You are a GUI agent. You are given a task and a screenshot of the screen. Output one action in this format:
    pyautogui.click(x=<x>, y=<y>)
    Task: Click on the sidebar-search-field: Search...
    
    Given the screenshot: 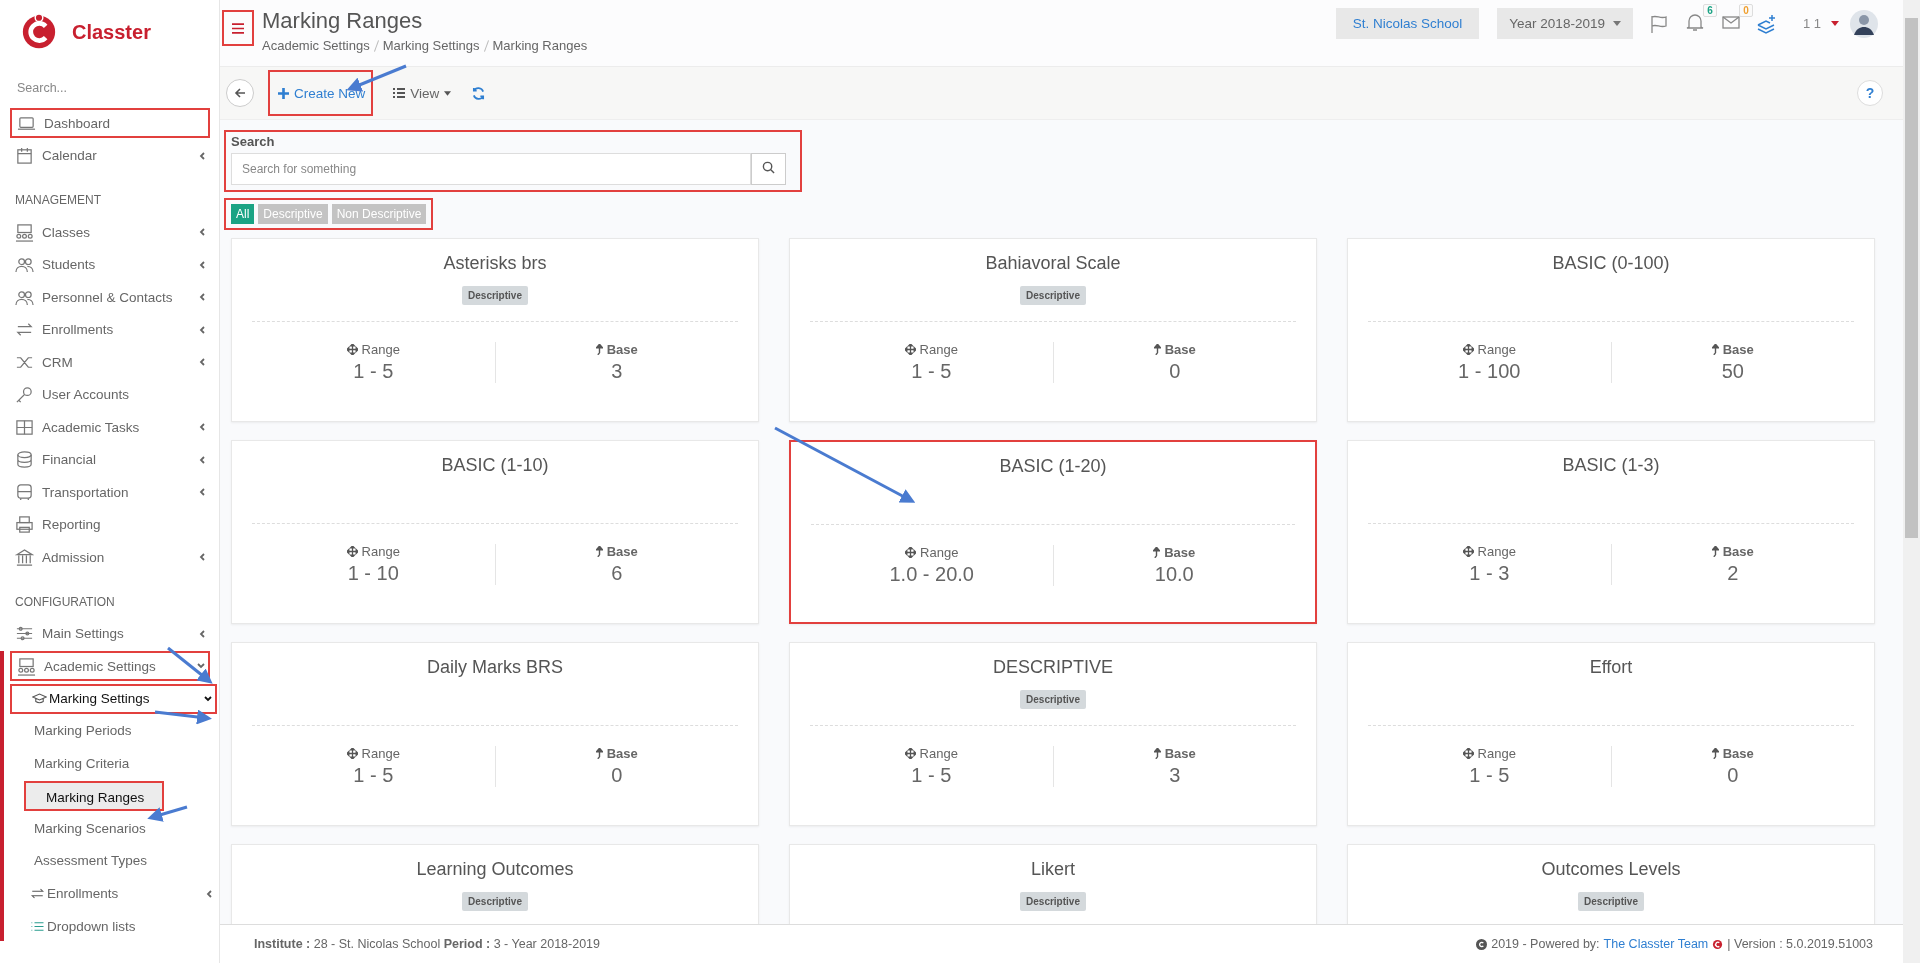 What is the action you would take?
    pyautogui.click(x=107, y=88)
    